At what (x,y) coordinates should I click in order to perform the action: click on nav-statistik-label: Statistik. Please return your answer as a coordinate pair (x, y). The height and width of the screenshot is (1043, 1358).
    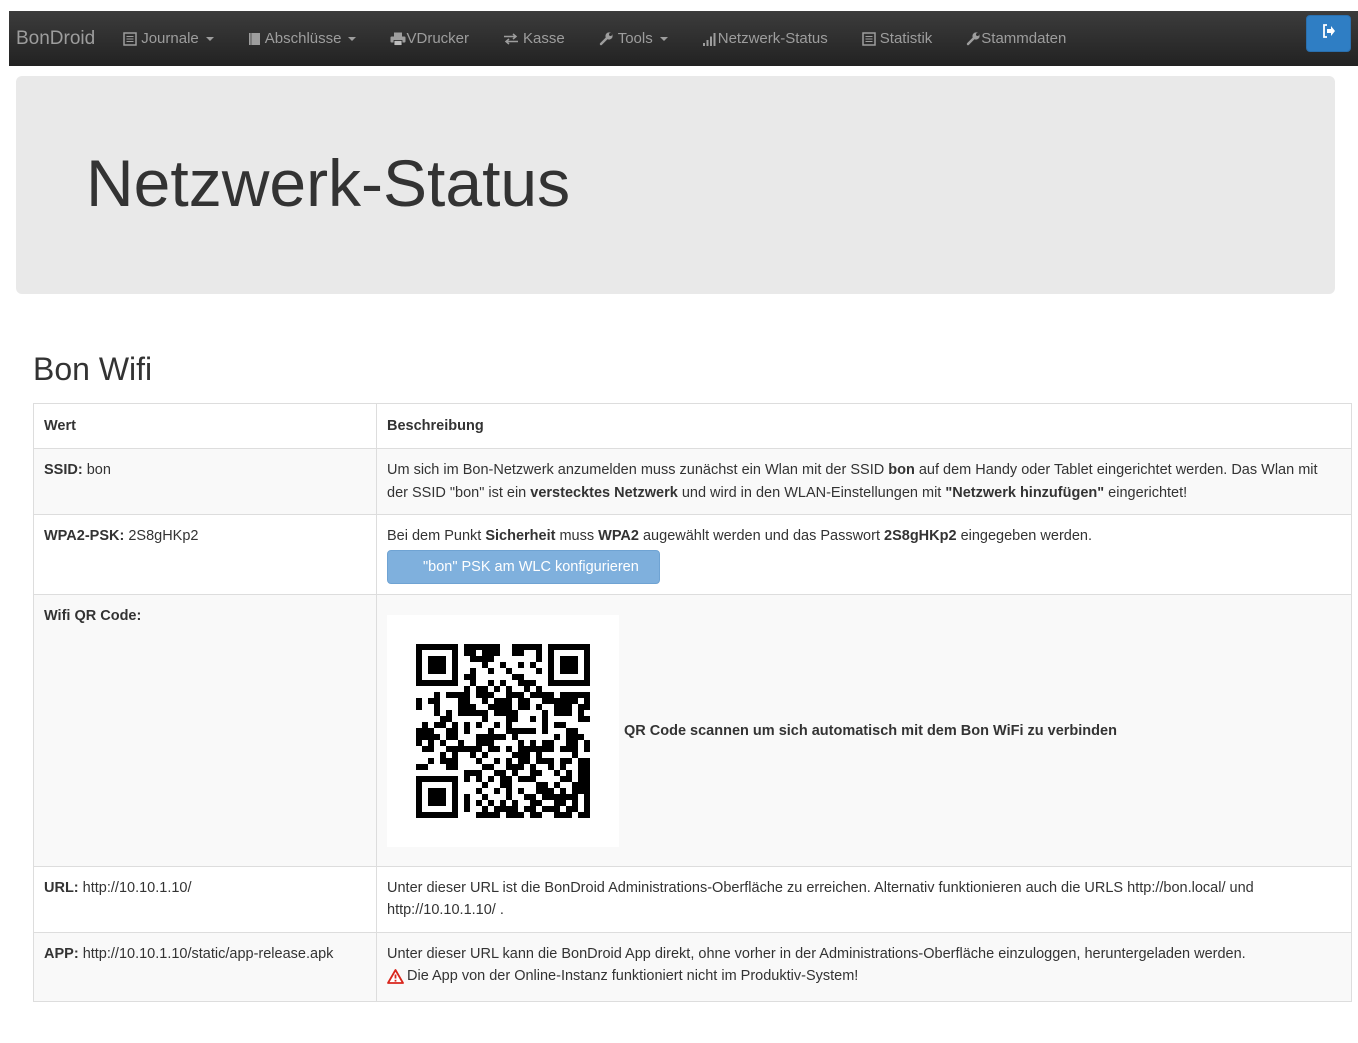
    Looking at the image, I should click on (906, 38).